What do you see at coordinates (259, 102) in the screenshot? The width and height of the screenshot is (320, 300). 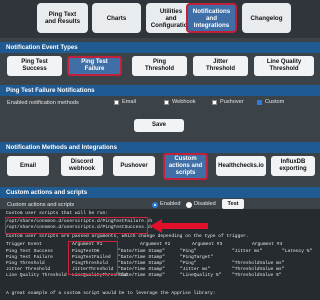 I see `custom-checkbox` at bounding box center [259, 102].